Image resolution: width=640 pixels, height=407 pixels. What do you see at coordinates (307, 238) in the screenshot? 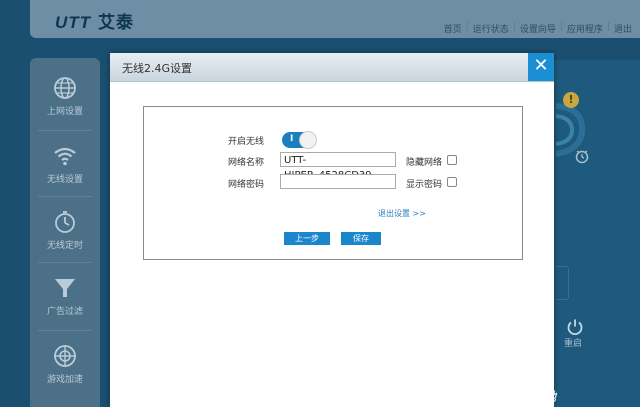
I see `prev-step-button: 上一步` at bounding box center [307, 238].